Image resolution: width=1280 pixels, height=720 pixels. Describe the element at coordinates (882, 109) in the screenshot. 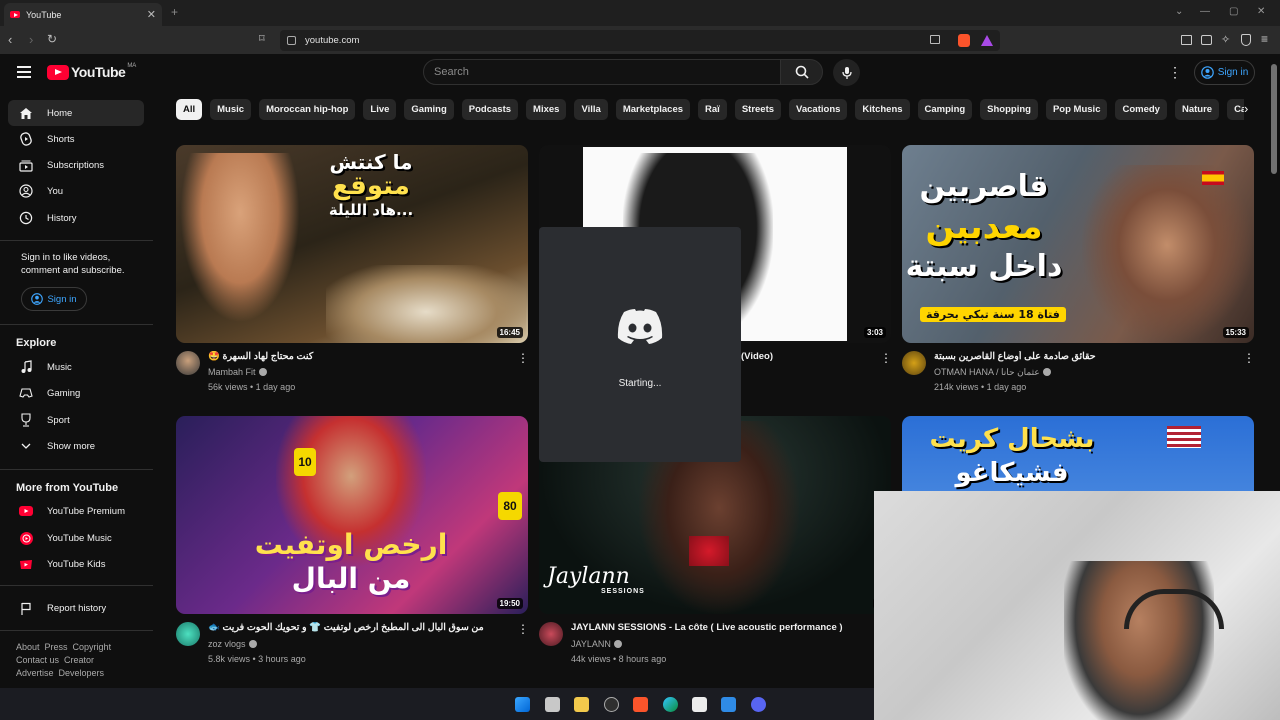

I see `chip: Kitchens` at that location.